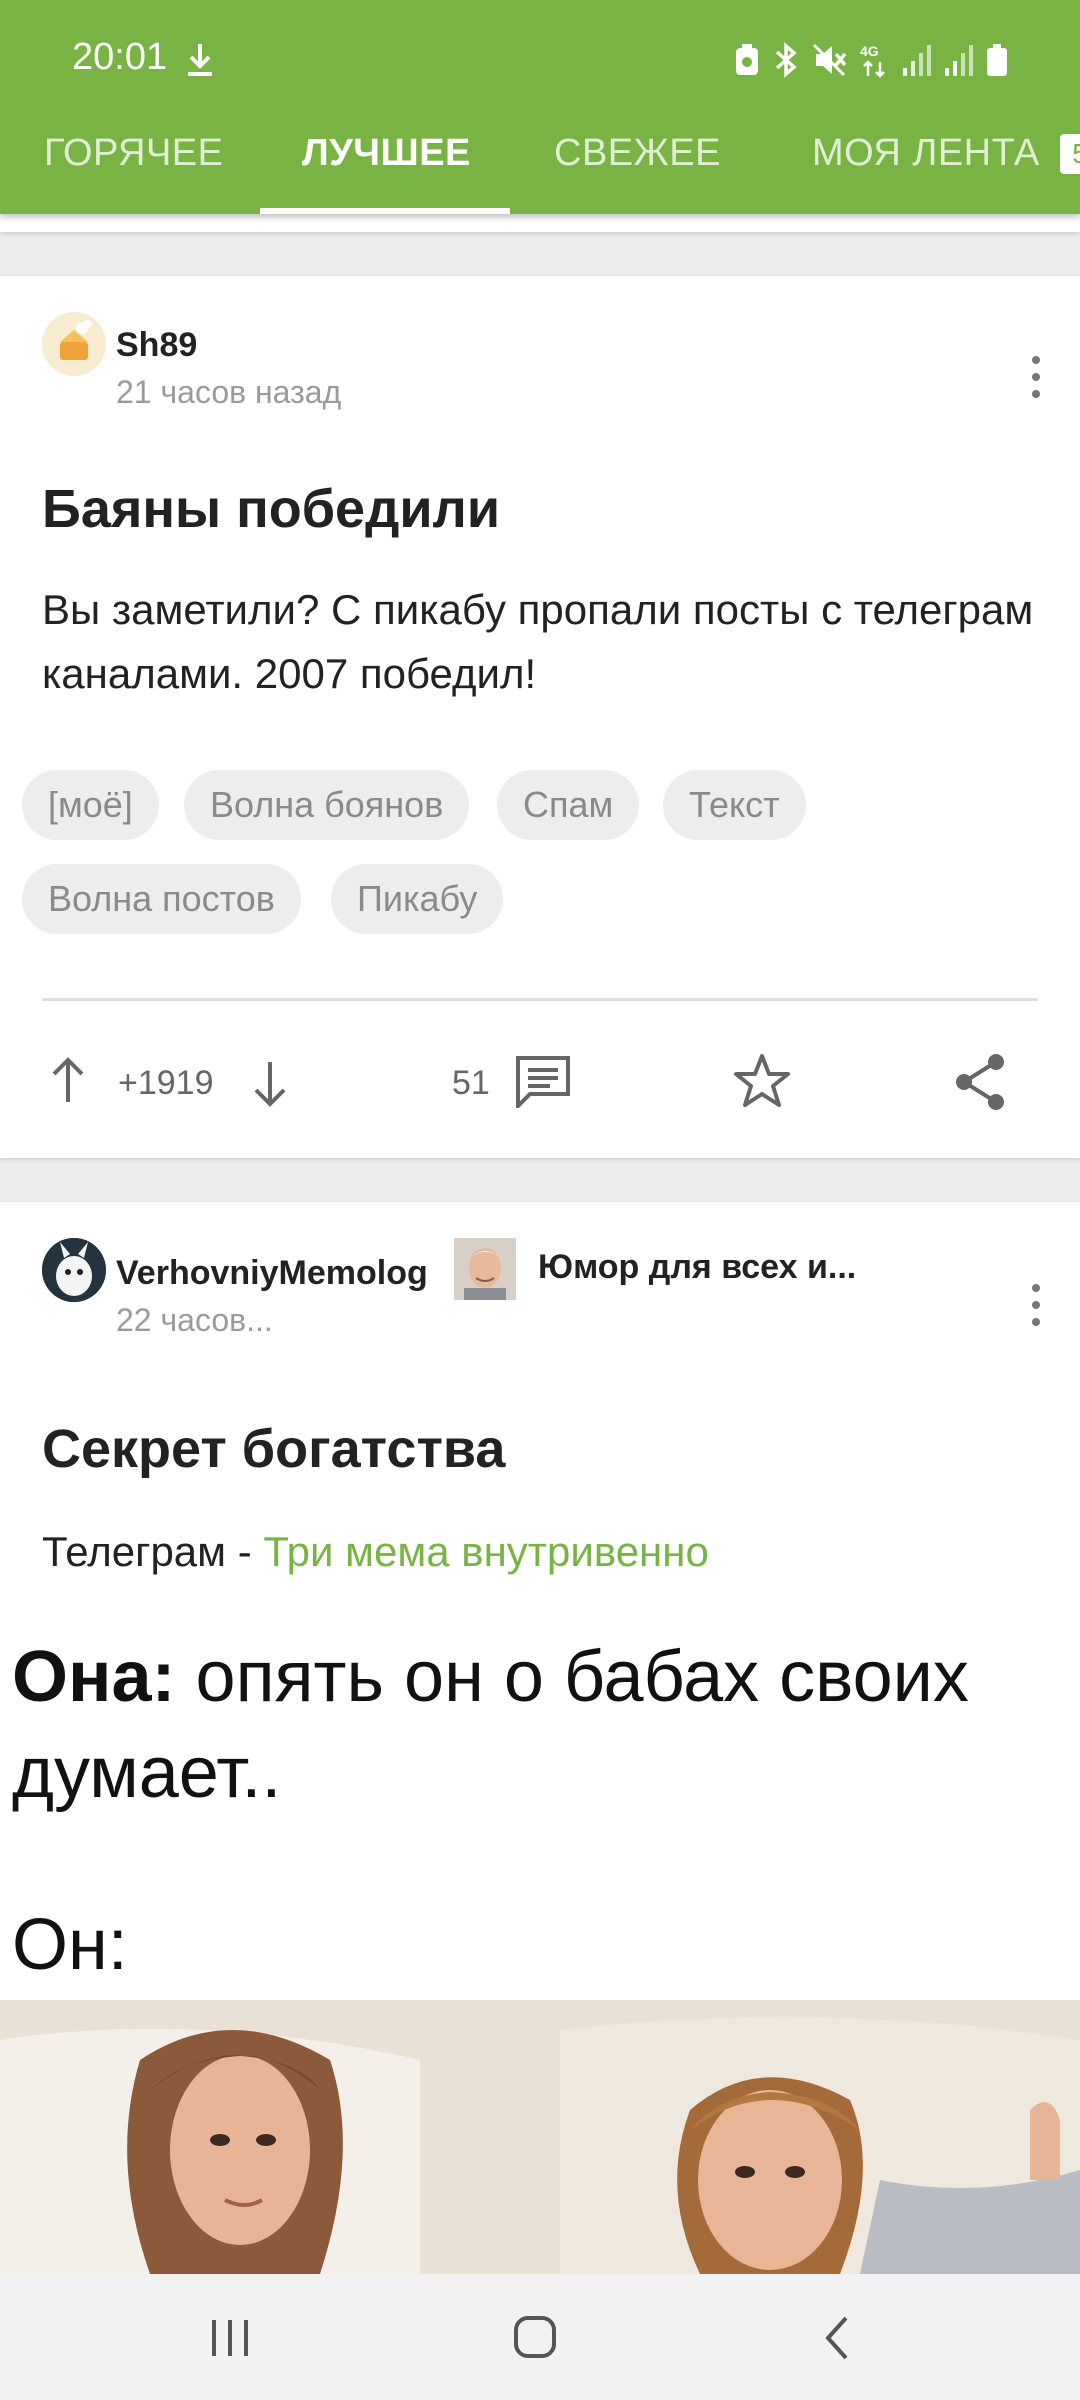  What do you see at coordinates (540, 60) in the screenshot?
I see `status-bar: 20:01 4G` at bounding box center [540, 60].